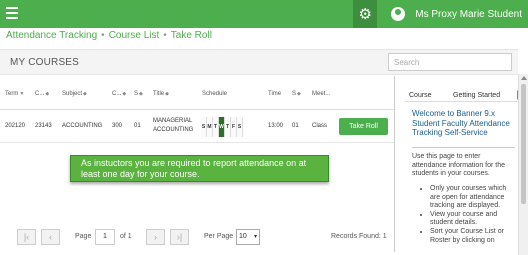 The image size is (528, 255). I want to click on col-header-time: Time, so click(274, 94).